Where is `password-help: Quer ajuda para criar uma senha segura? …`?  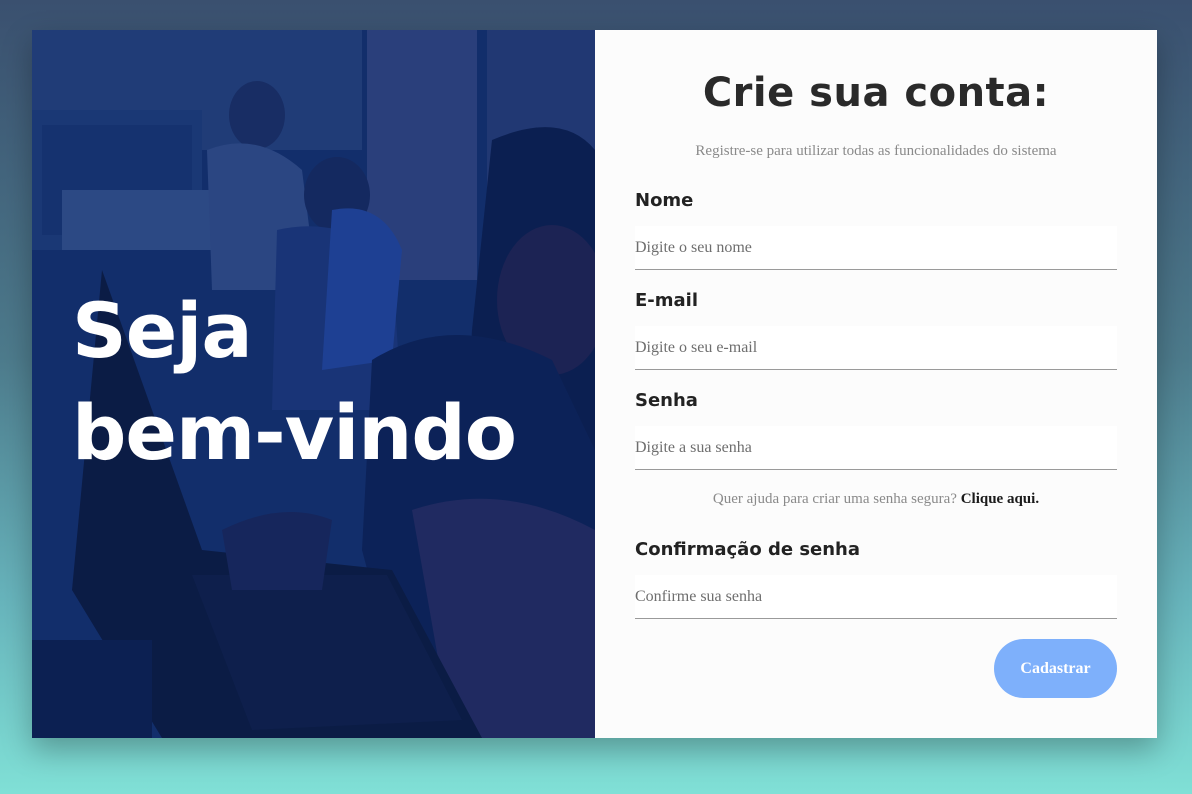
password-help: Quer ajuda para criar uma senha segura? … is located at coordinates (876, 499).